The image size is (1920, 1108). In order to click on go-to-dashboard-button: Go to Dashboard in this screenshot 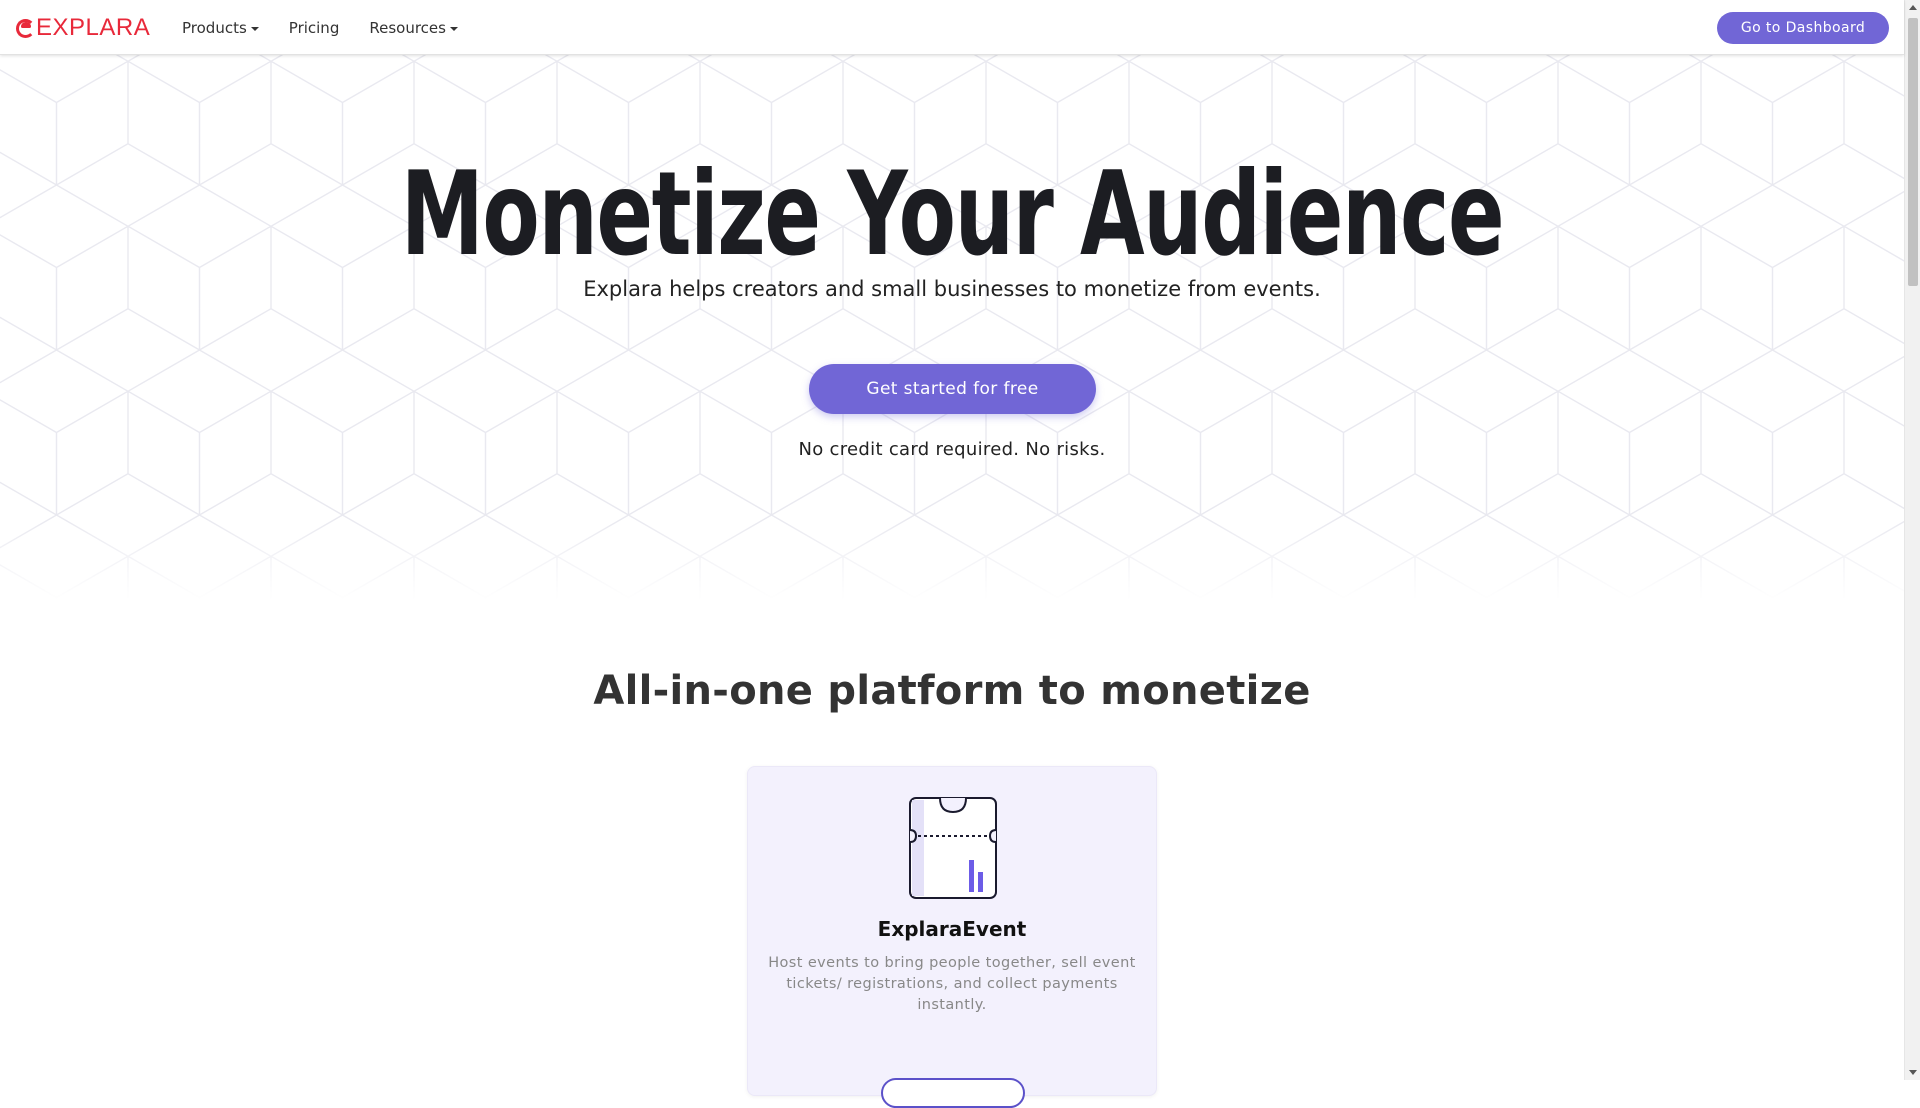, I will do `click(1803, 28)`.